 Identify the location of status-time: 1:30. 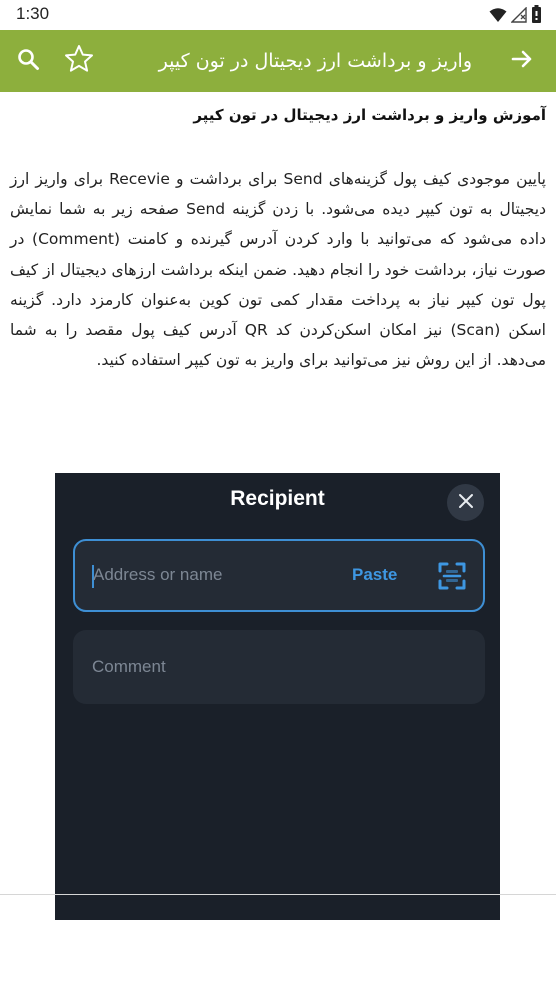
(33, 13).